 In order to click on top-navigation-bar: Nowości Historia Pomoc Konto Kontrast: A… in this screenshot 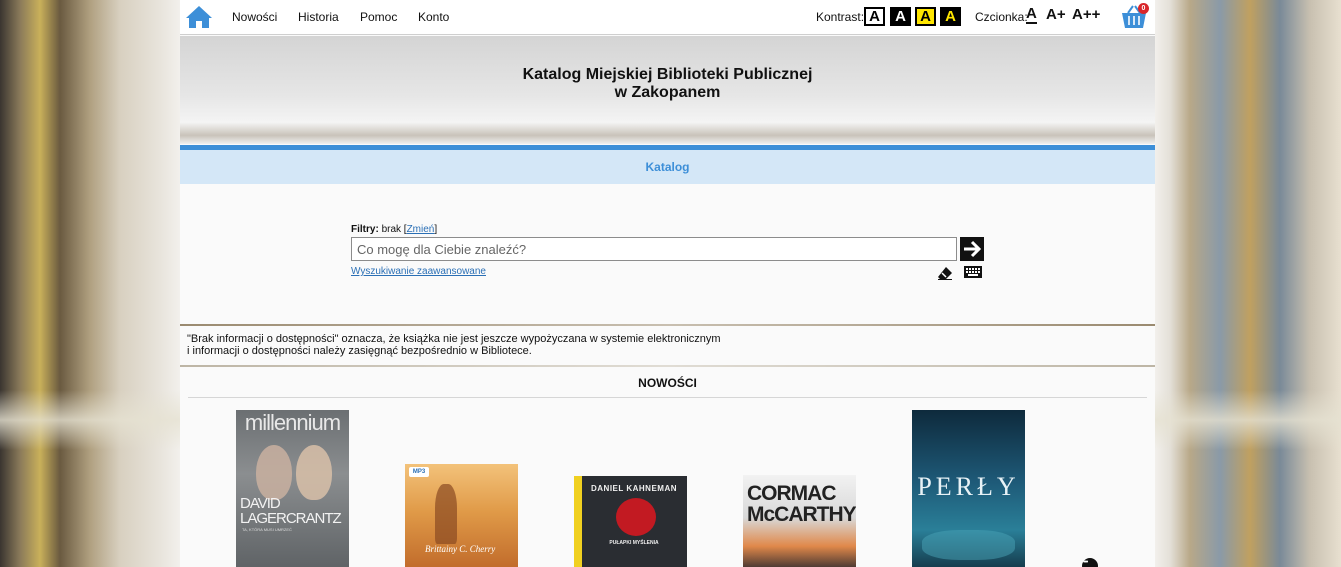, I will do `click(667, 17)`.